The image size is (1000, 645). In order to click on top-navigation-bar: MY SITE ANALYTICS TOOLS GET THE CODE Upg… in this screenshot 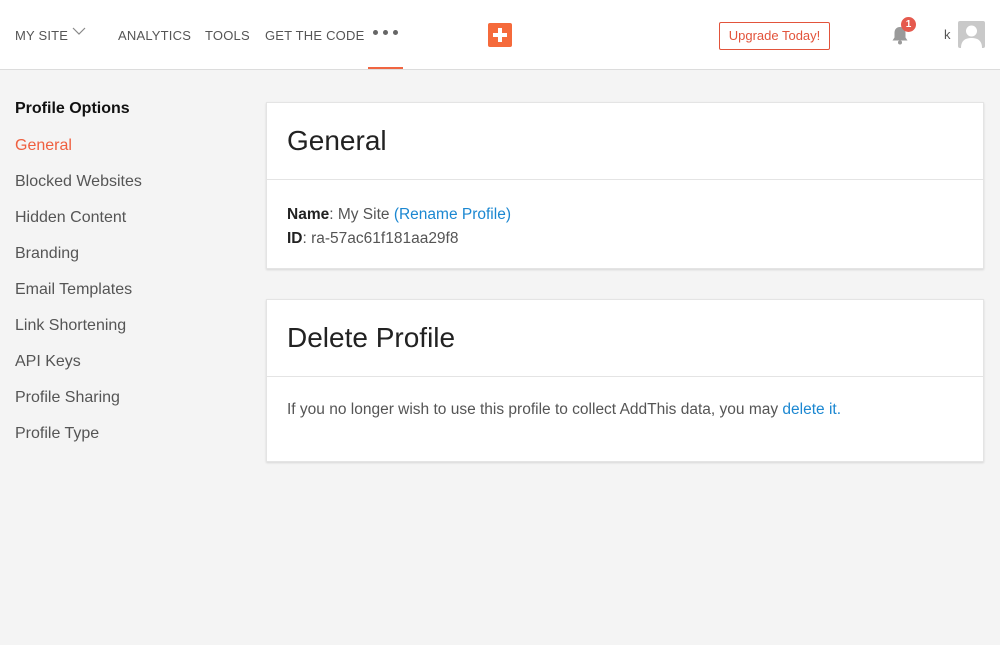, I will do `click(500, 35)`.